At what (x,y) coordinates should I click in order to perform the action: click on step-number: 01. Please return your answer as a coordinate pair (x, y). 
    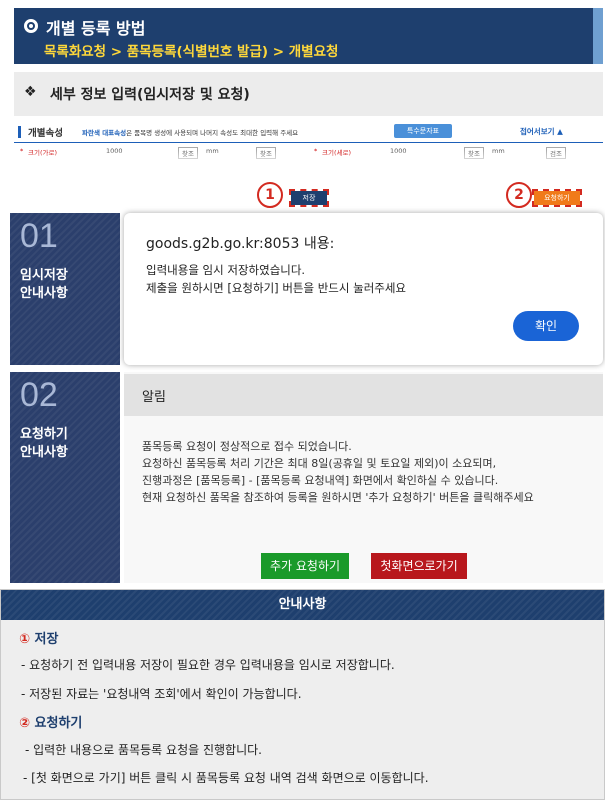
    Looking at the image, I should click on (39, 236).